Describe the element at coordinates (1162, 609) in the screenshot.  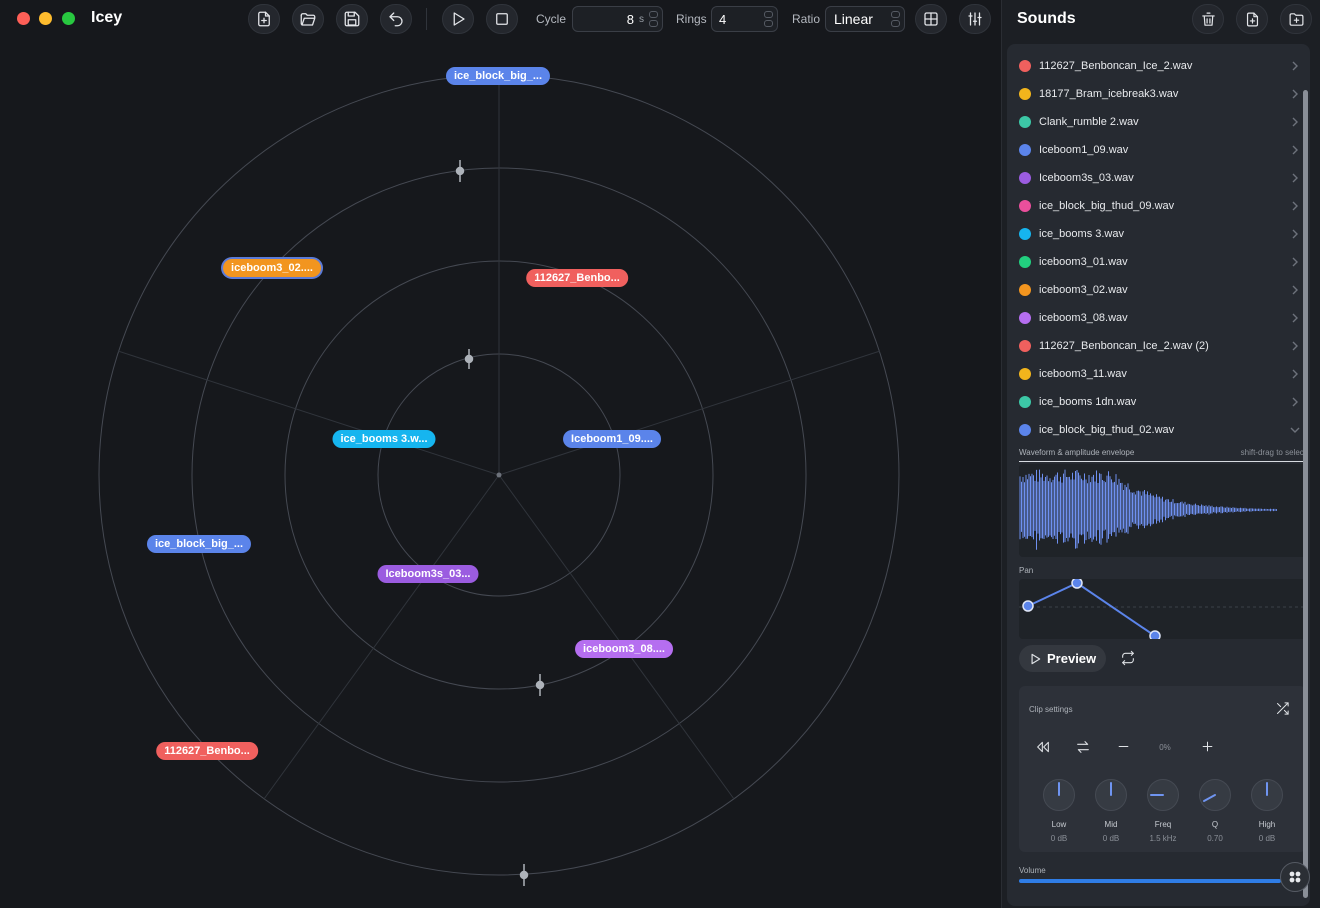
I see `pan-envelope-editor` at that location.